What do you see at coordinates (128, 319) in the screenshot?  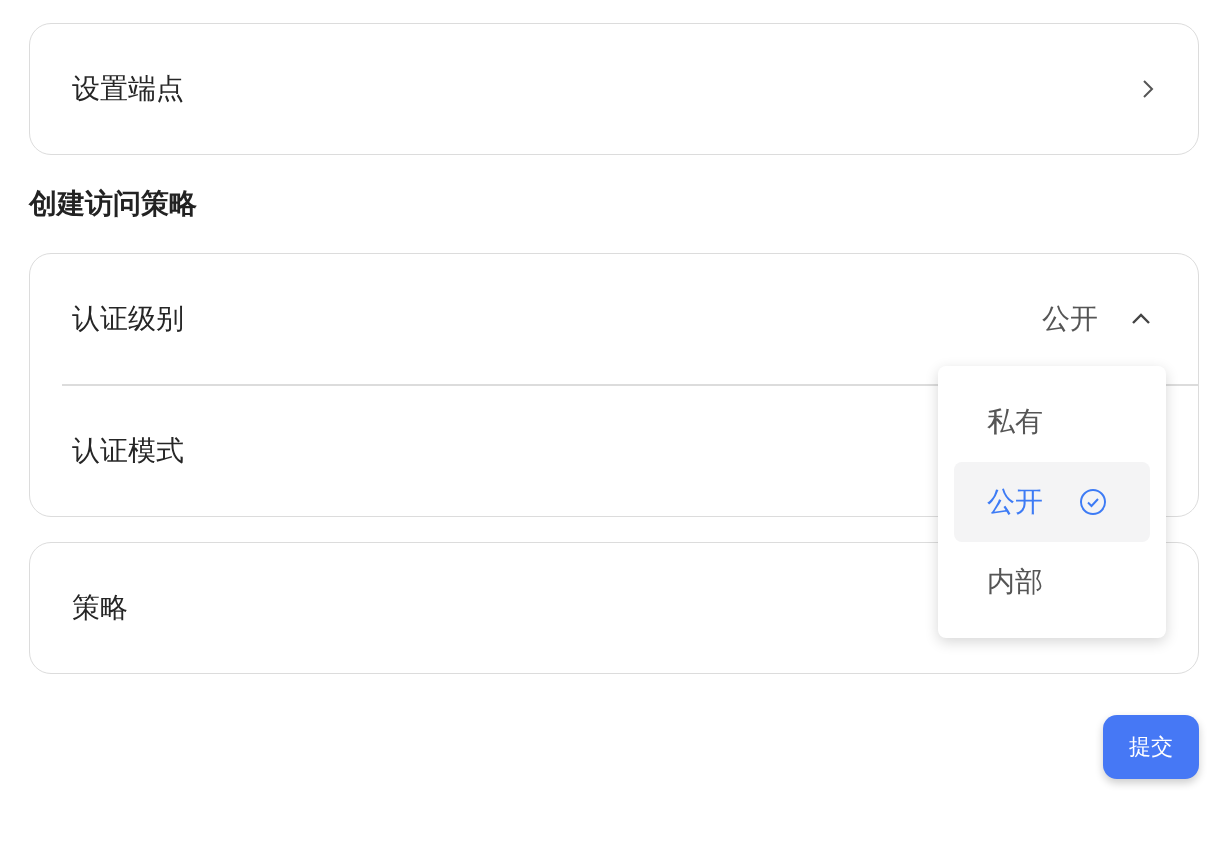 I see `auth-level-label: 认证级别` at bounding box center [128, 319].